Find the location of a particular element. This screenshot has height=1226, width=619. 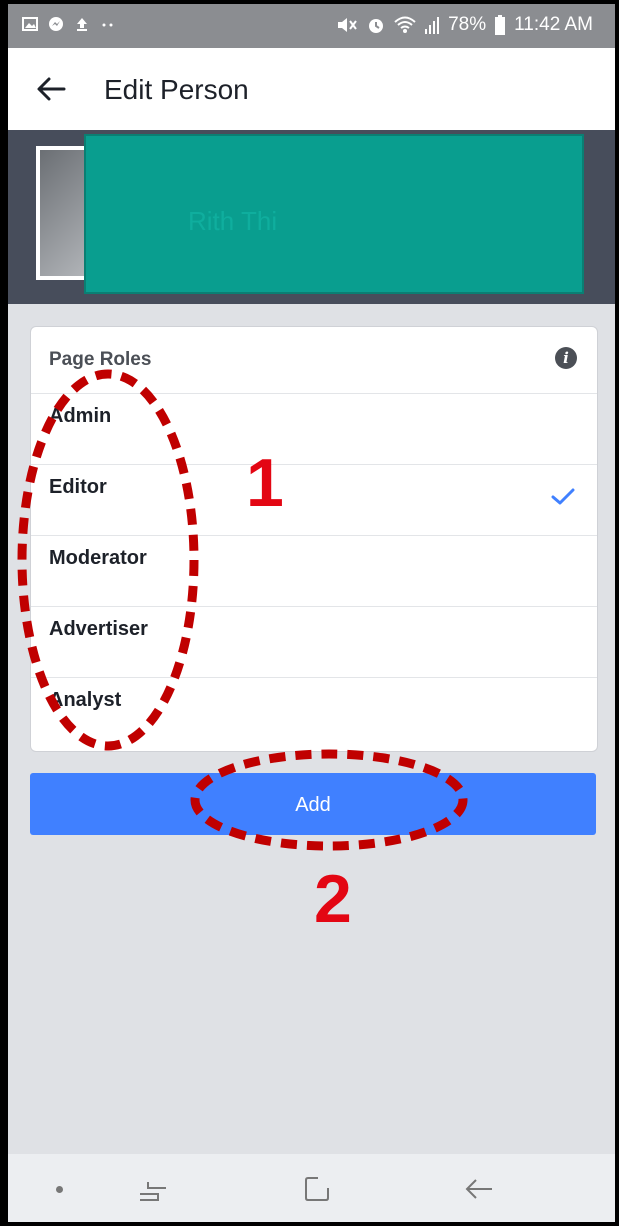

back-icon is located at coordinates (479, 1189).